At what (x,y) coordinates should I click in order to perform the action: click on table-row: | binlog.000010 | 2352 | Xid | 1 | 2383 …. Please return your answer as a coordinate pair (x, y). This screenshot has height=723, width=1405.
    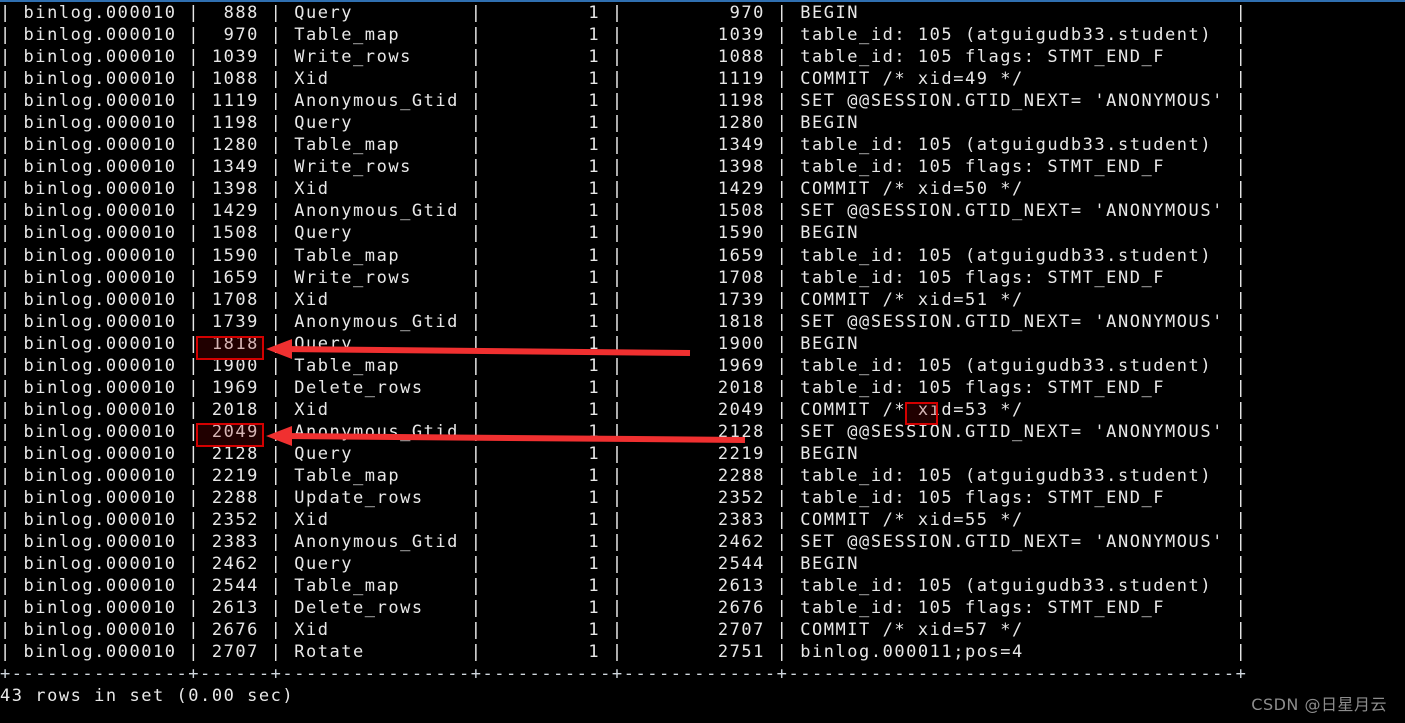
    Looking at the image, I should click on (624, 520).